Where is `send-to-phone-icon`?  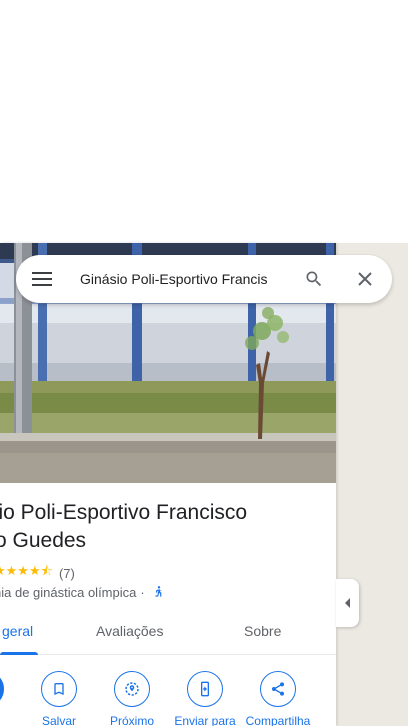
send-to-phone-icon is located at coordinates (205, 689).